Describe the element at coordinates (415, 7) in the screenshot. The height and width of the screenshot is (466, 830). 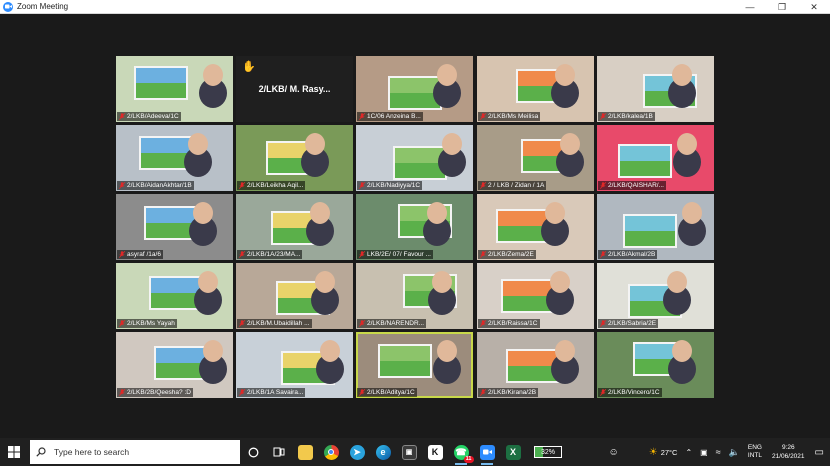
I see `title-bar: Zoom Meeting — ❐ ✕` at that location.